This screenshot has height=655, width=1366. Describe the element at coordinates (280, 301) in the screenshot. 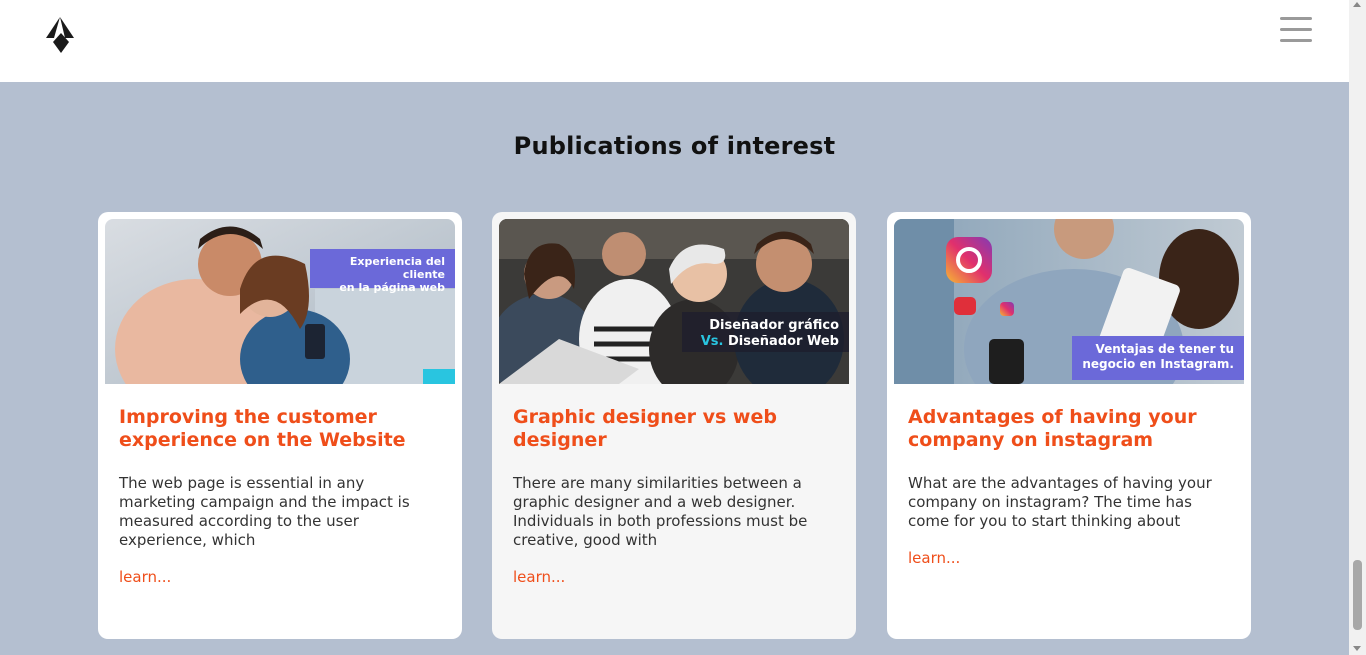

I see `card-image: Experiencia del cliente en la página web` at that location.